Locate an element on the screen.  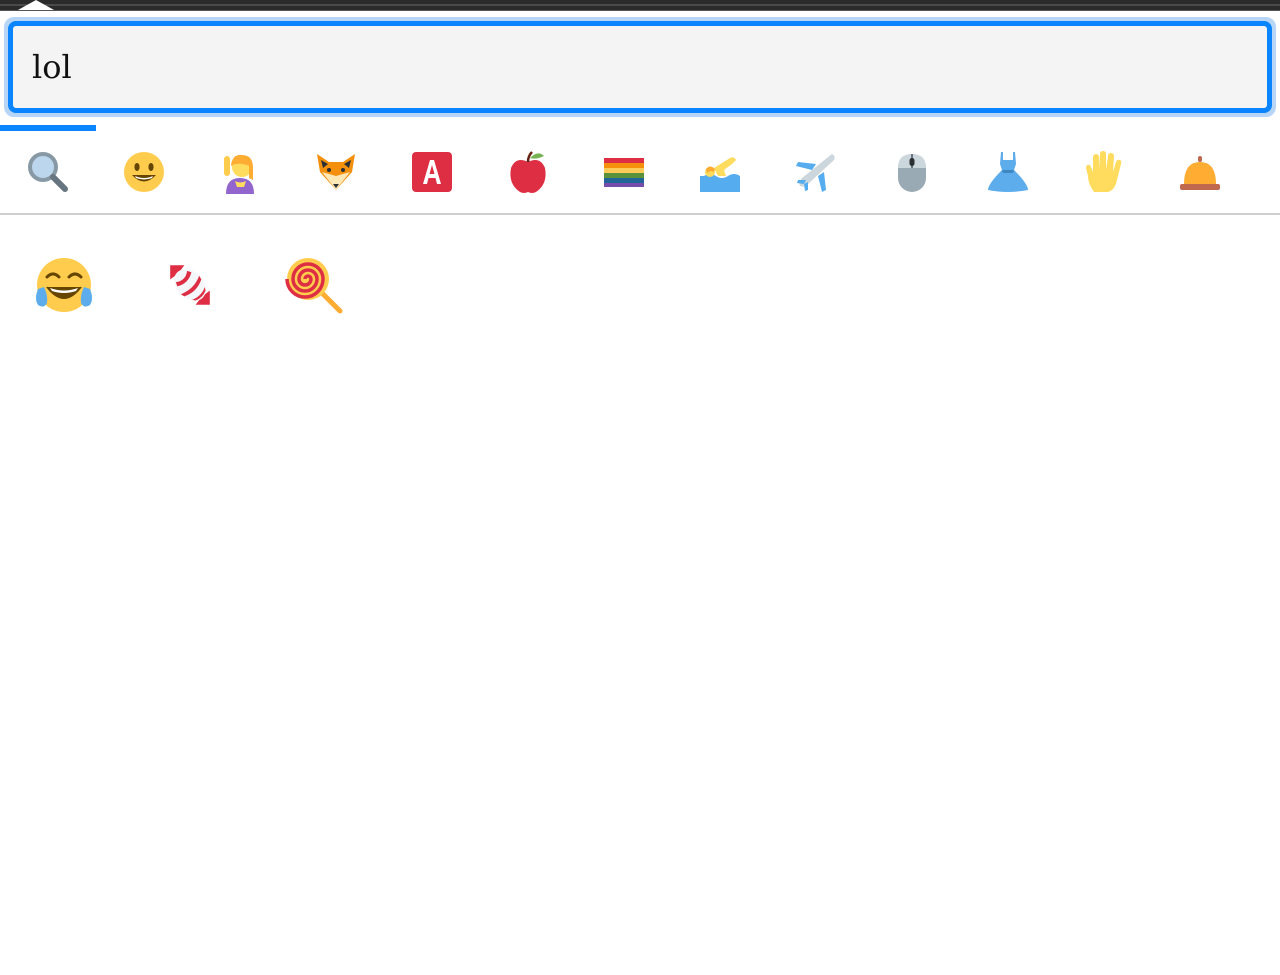
clothing-icon is located at coordinates (1008, 172).